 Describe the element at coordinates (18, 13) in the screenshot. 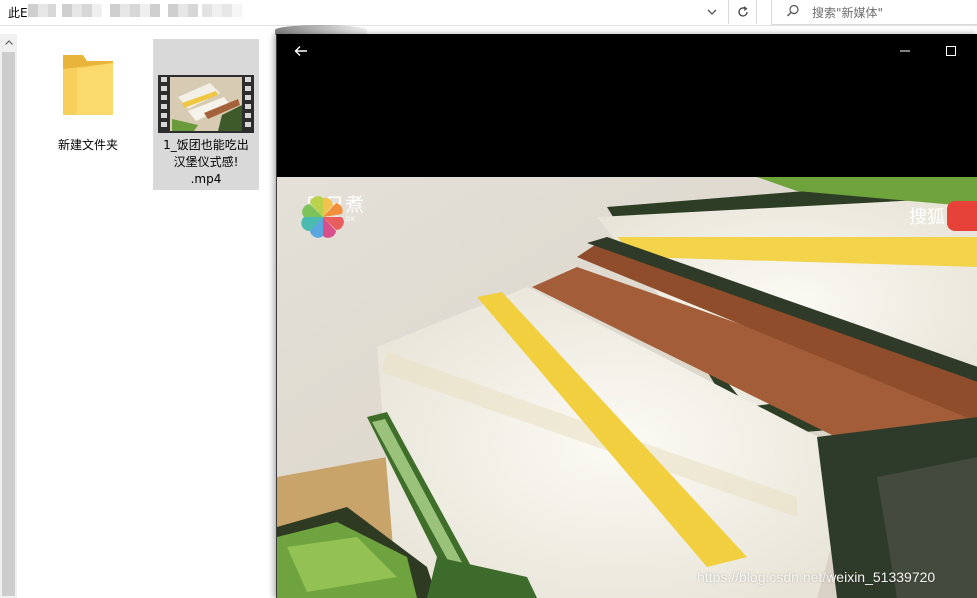

I see `address-text: 此E` at that location.